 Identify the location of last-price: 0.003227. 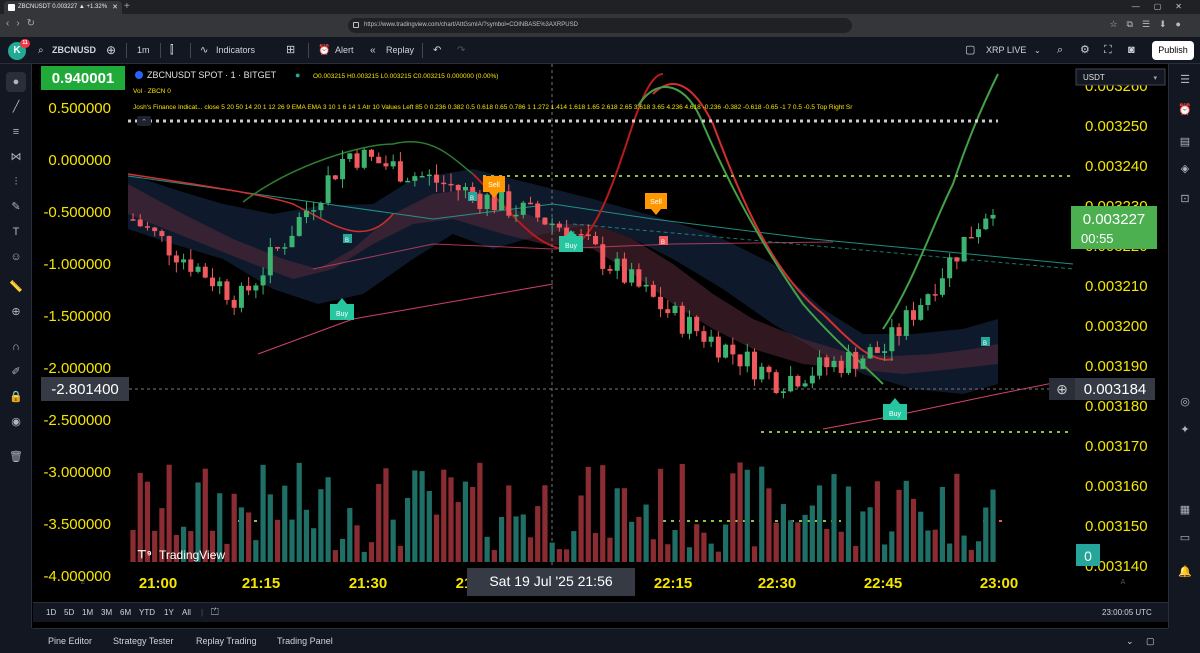
(1114, 219).